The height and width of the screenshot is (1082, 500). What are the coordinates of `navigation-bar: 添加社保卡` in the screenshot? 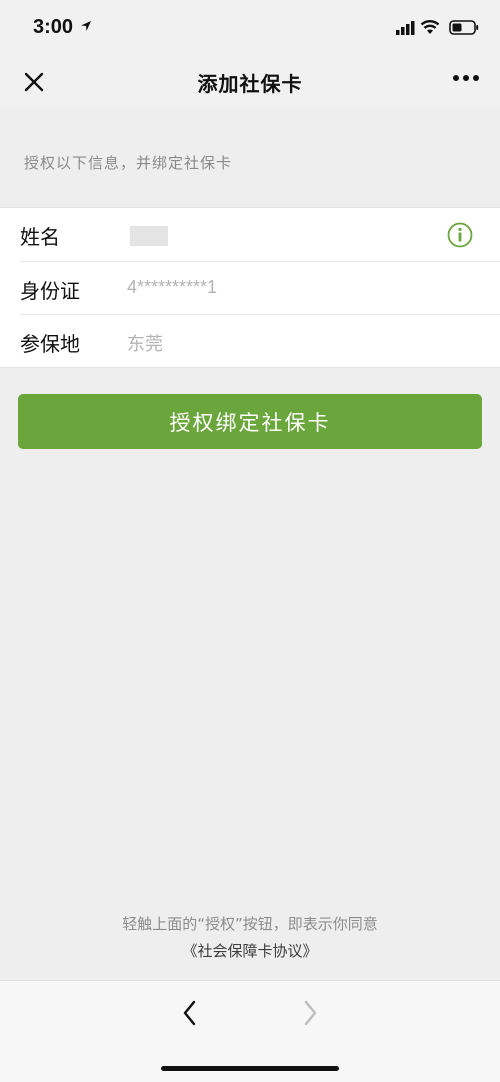 It's located at (250, 83).